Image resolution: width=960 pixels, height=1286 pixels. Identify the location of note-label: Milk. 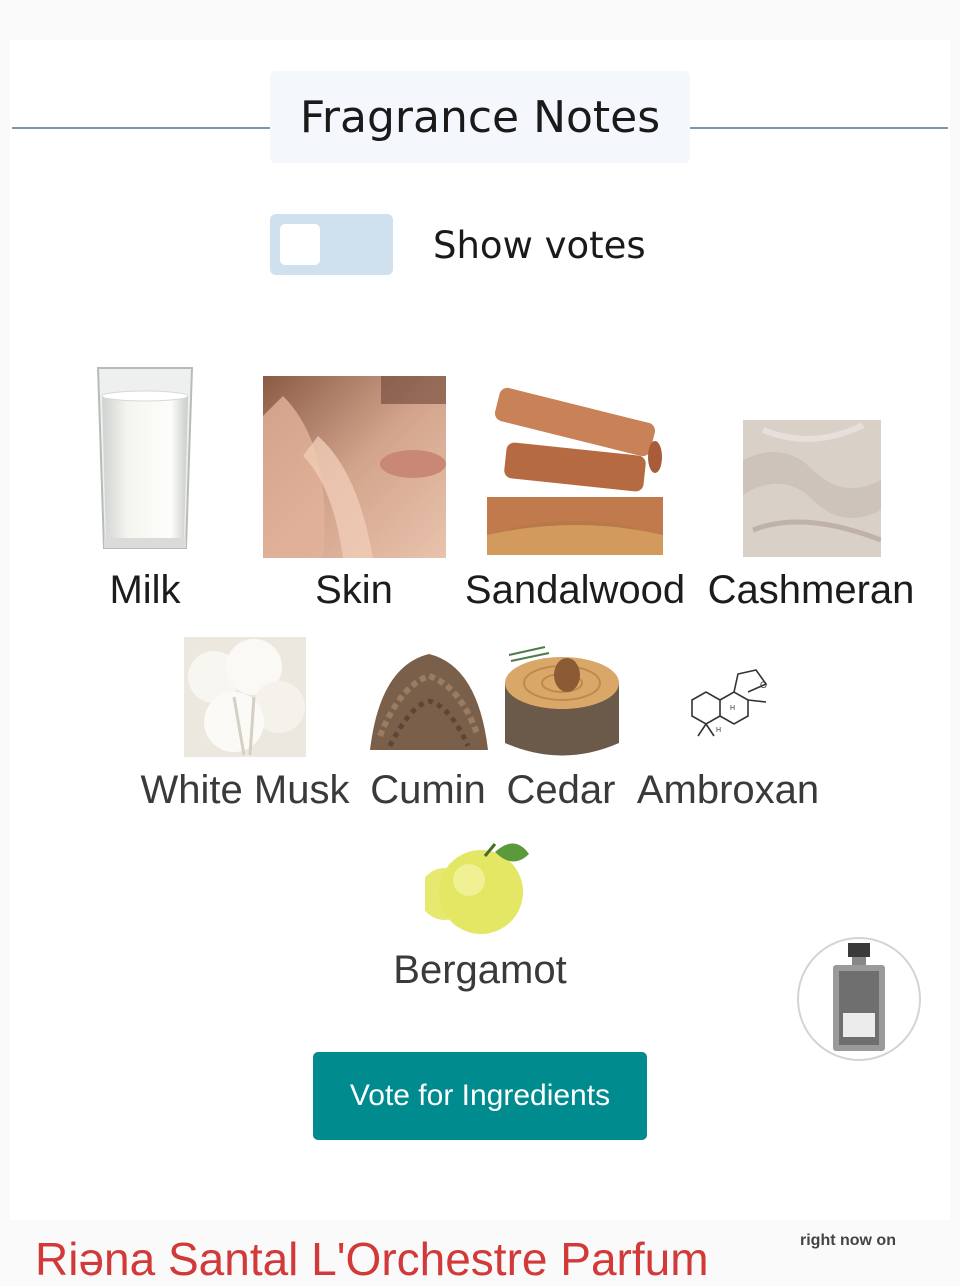
(145, 590).